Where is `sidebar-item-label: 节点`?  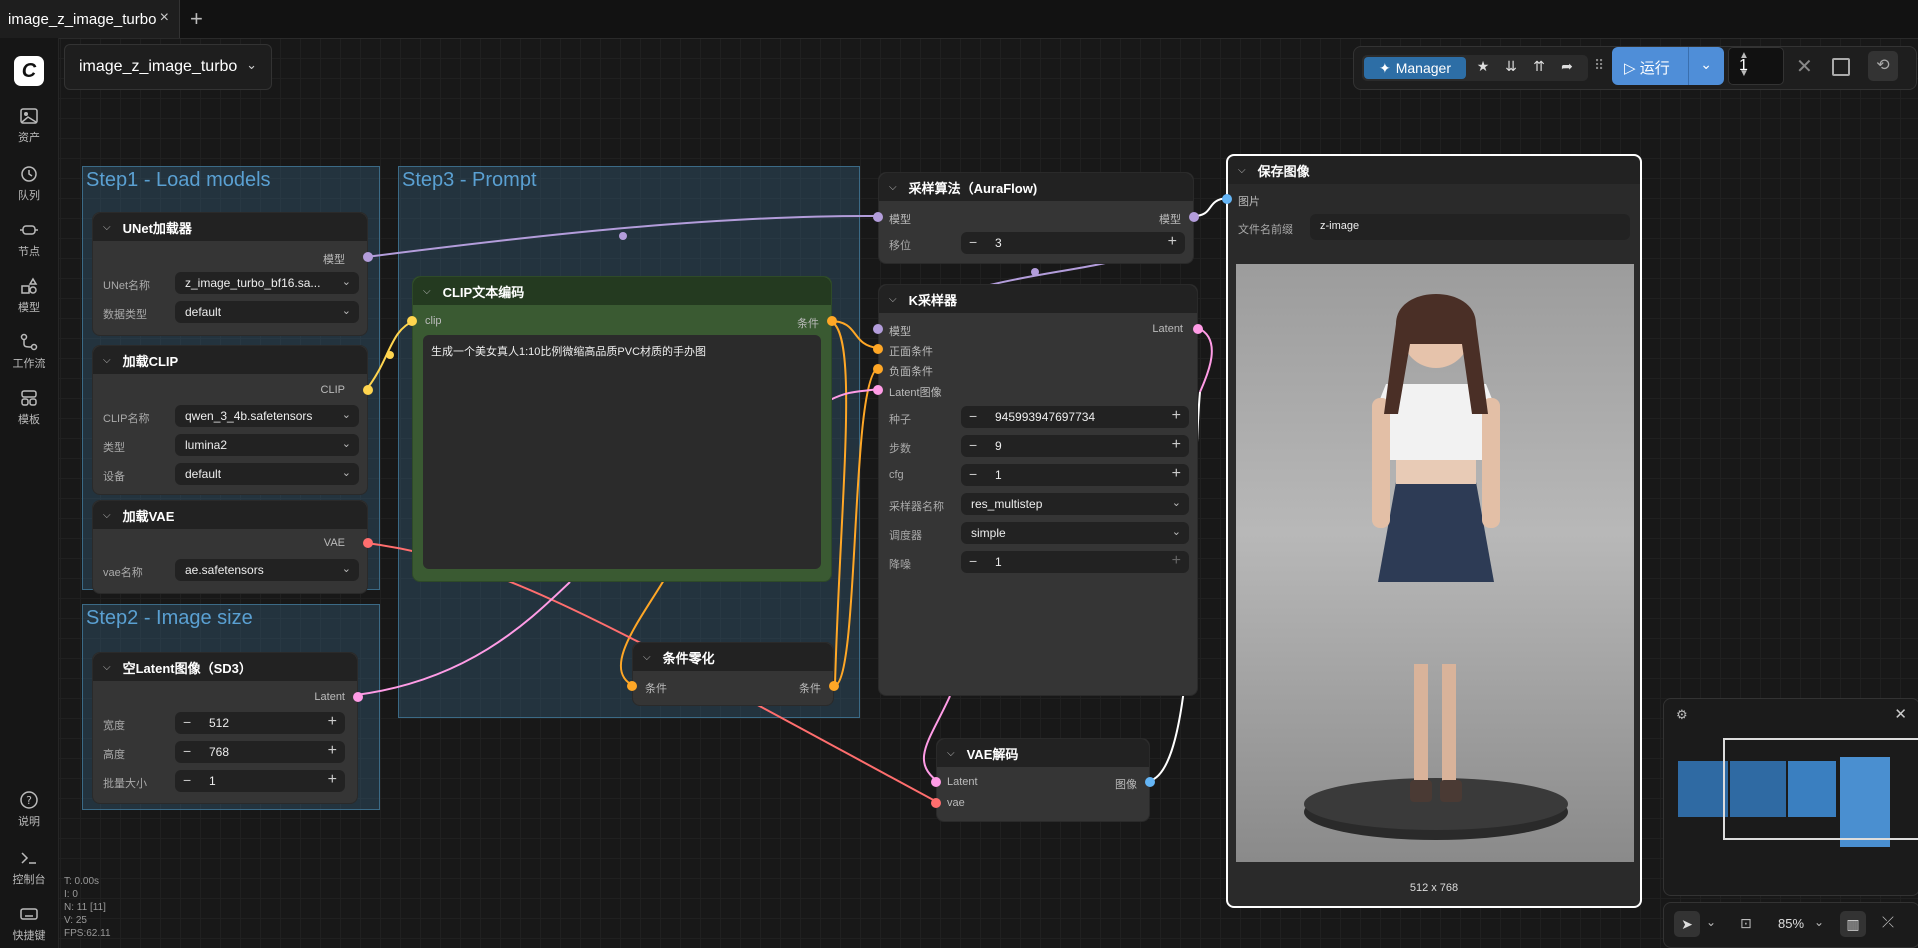
sidebar-item-label: 节点 is located at coordinates (29, 252).